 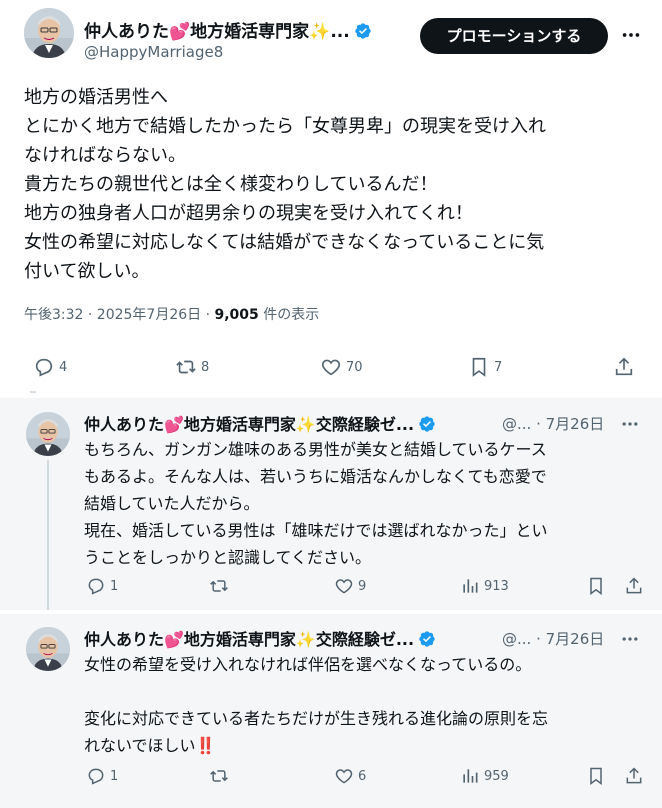 What do you see at coordinates (33, 392) in the screenshot?
I see `thread-dots-icon` at bounding box center [33, 392].